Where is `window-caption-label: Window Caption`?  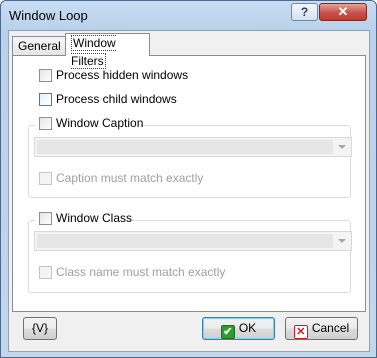
window-caption-label: Window Caption is located at coordinates (99, 123).